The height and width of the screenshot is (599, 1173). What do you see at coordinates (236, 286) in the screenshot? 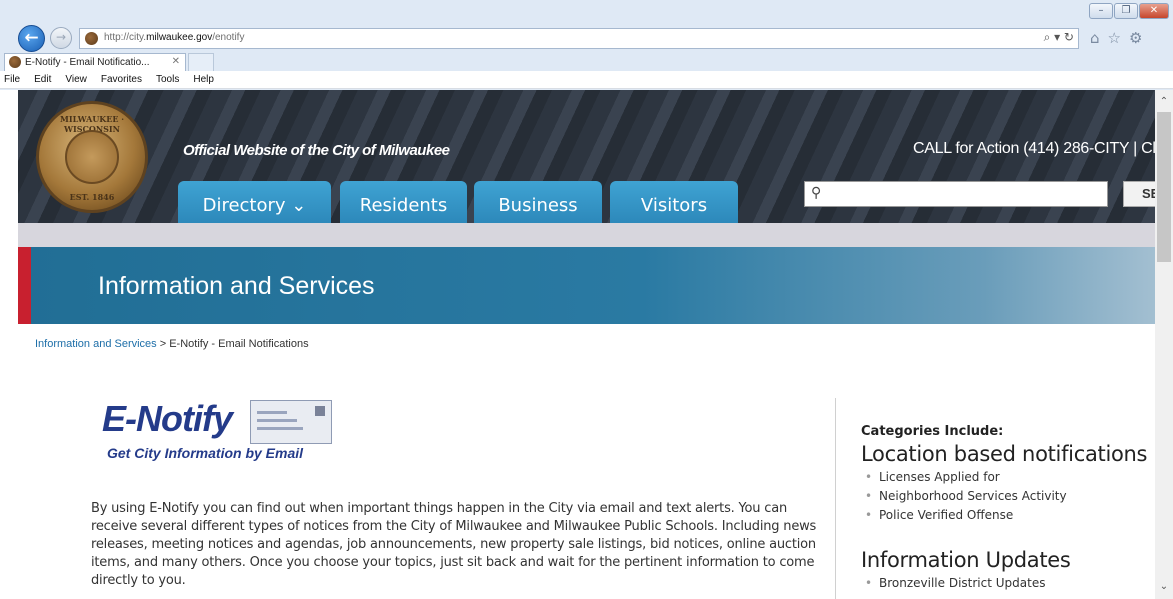
I see `banner-title: Information and Services` at bounding box center [236, 286].